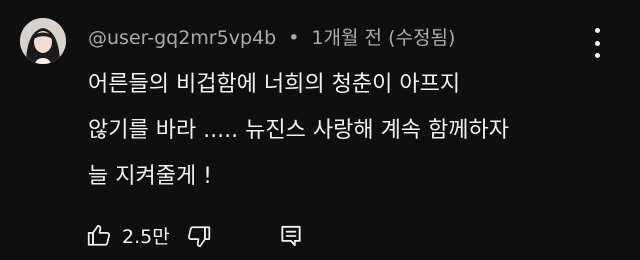 The image size is (640, 260). Describe the element at coordinates (146, 237) in the screenshot. I see `like-count: 2.5만` at that location.